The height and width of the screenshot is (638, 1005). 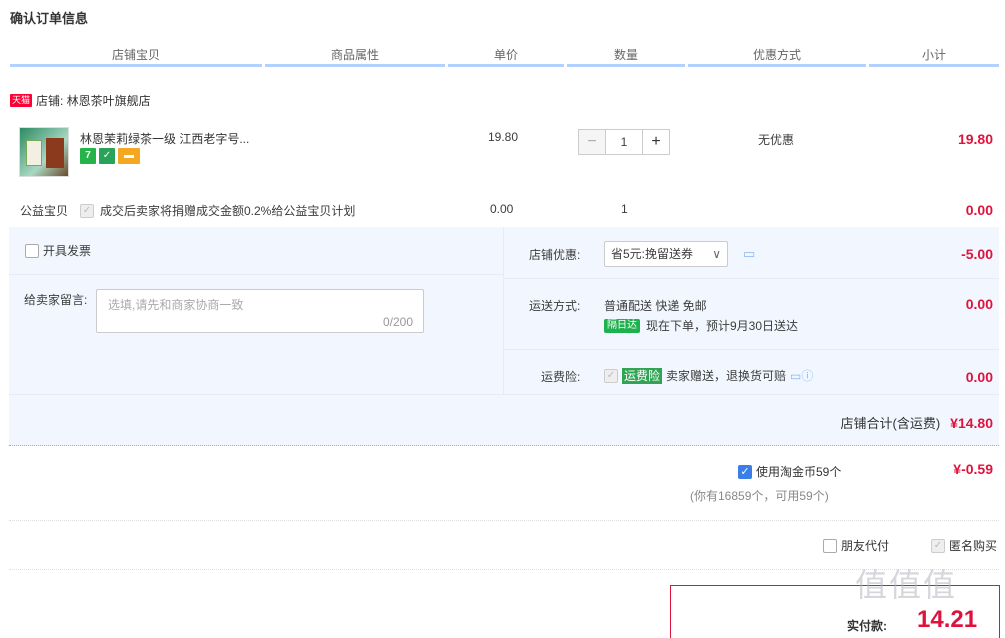 What do you see at coordinates (799, 472) in the screenshot?
I see `coins-label: 使用淘金币59个` at bounding box center [799, 472].